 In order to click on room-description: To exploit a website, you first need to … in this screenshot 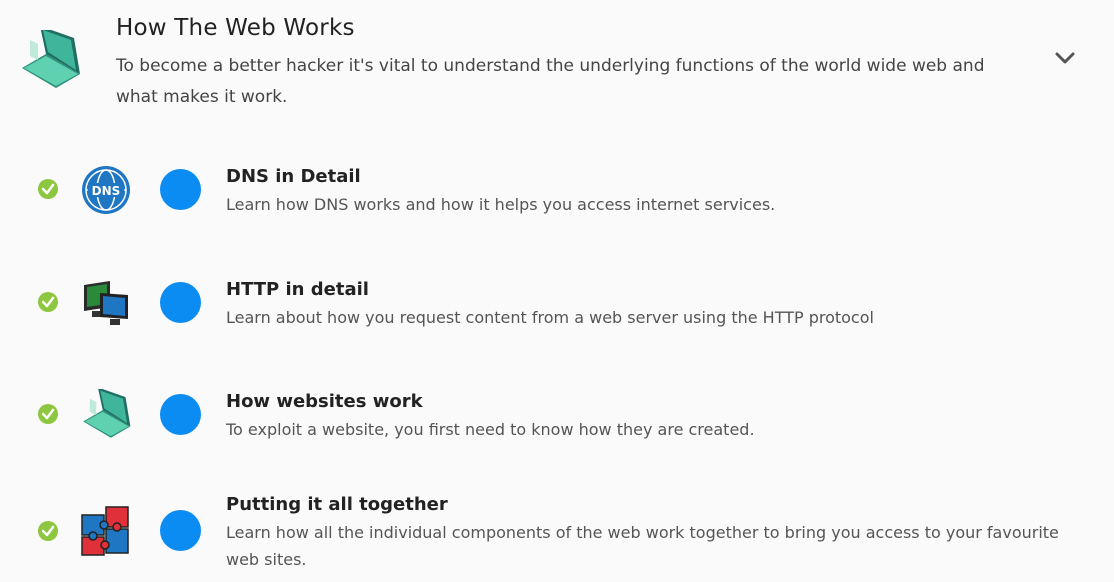, I will do `click(490, 429)`.